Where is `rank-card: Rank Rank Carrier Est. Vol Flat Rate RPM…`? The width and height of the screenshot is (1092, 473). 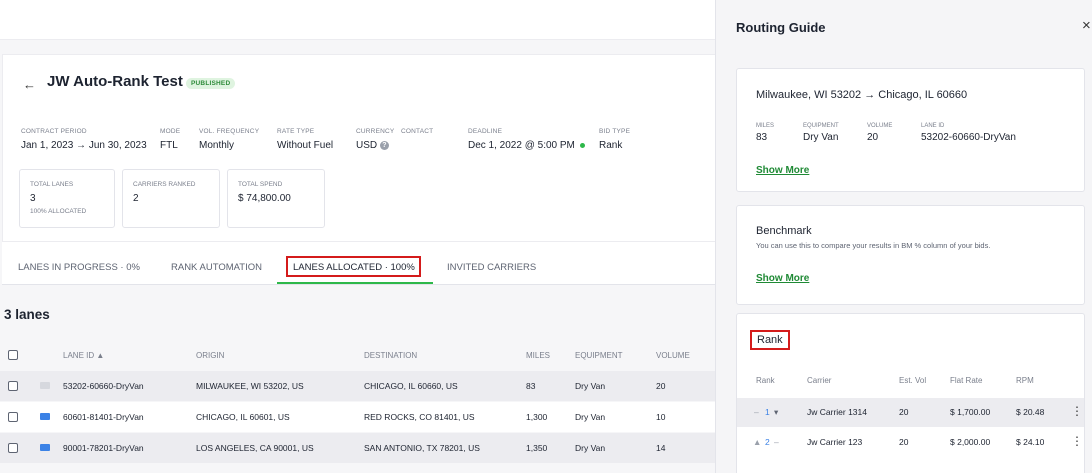
rank-card: Rank Rank Carrier Est. Vol Flat Rate RPM… is located at coordinates (910, 393).